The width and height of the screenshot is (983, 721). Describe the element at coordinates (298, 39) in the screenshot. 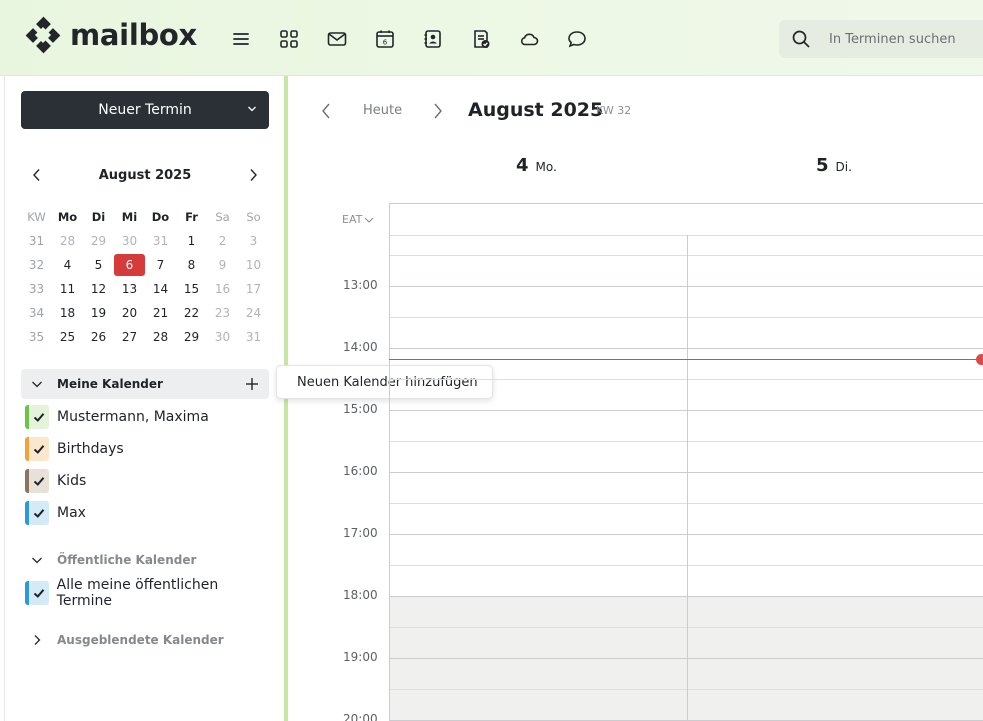

I see `apps-grid-icon` at that location.